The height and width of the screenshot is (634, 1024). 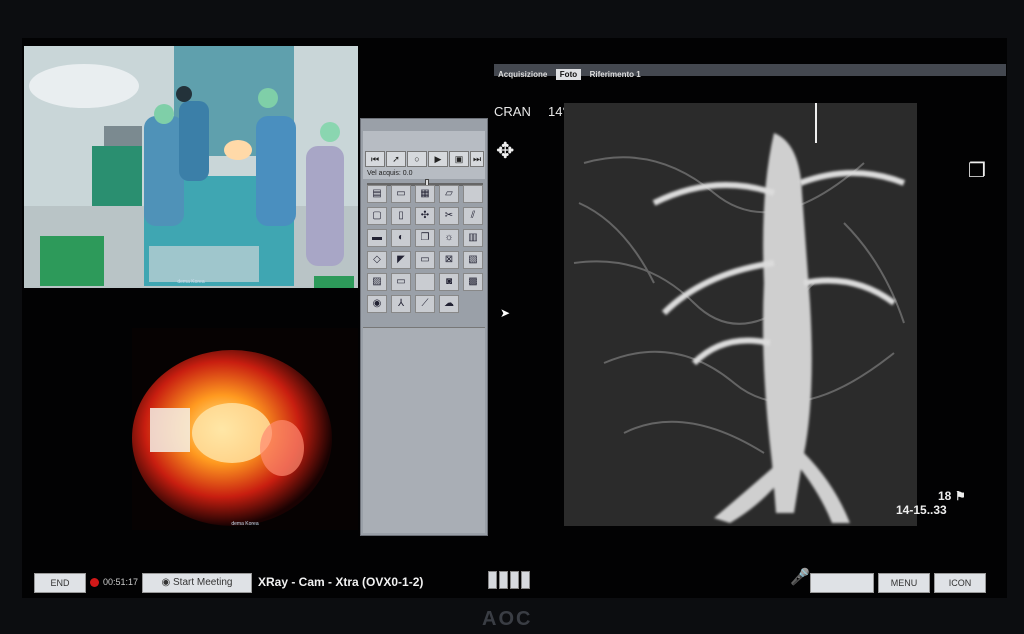 What do you see at coordinates (401, 304) in the screenshot?
I see `triad-icon: ⅄` at bounding box center [401, 304].